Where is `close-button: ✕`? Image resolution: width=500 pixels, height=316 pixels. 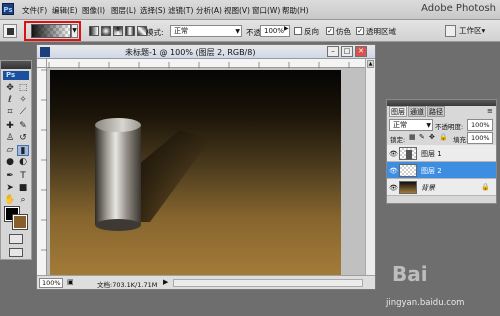
close-button: ✕ is located at coordinates (361, 51).